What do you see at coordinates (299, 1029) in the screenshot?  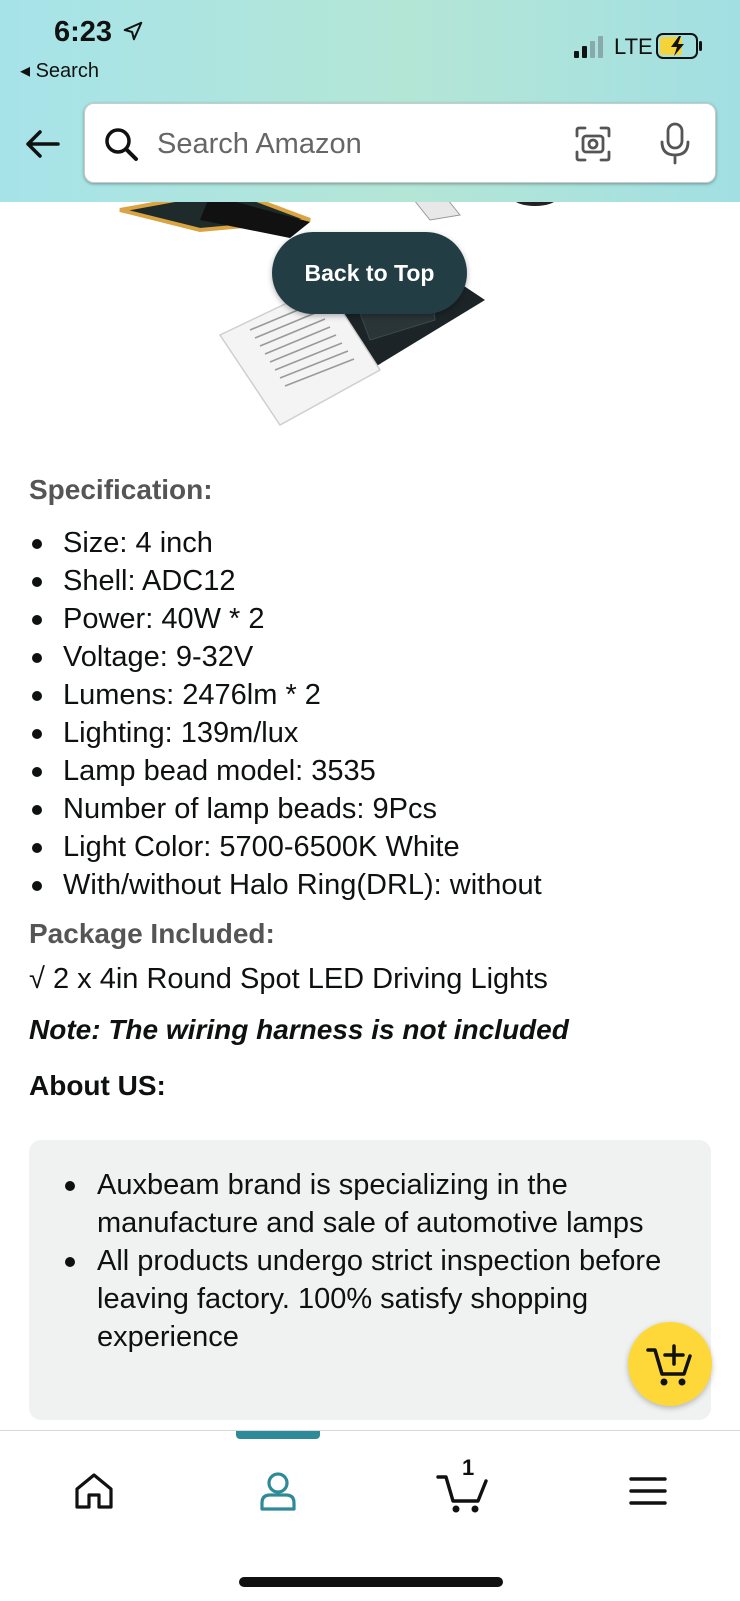 I see `wiring-note: Note: The wiring harness is not included` at bounding box center [299, 1029].